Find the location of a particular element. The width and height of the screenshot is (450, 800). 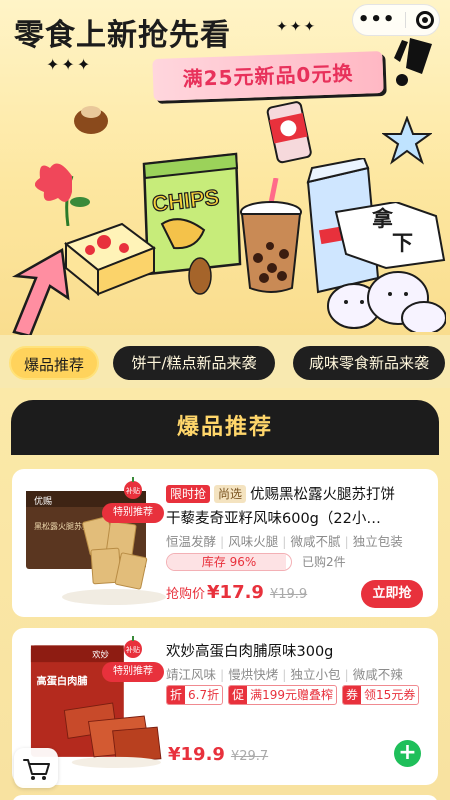

tab-savory: 咸味零食新品来袭 is located at coordinates (369, 363).